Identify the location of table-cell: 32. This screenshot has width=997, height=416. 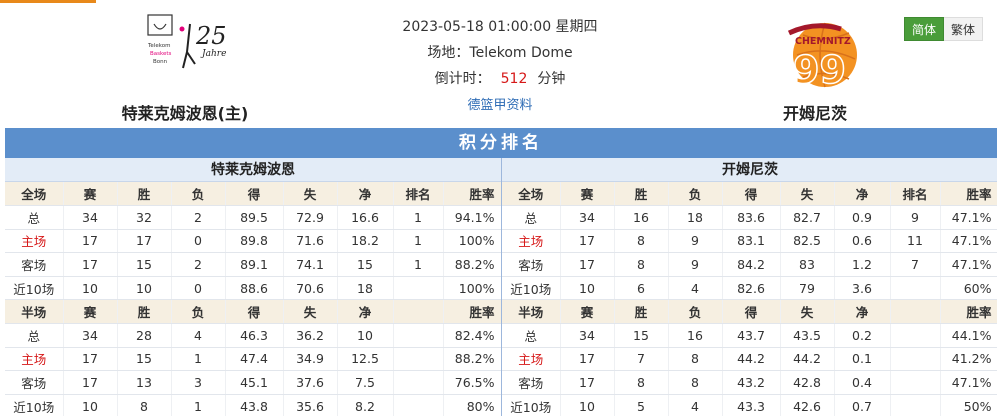
(144, 217).